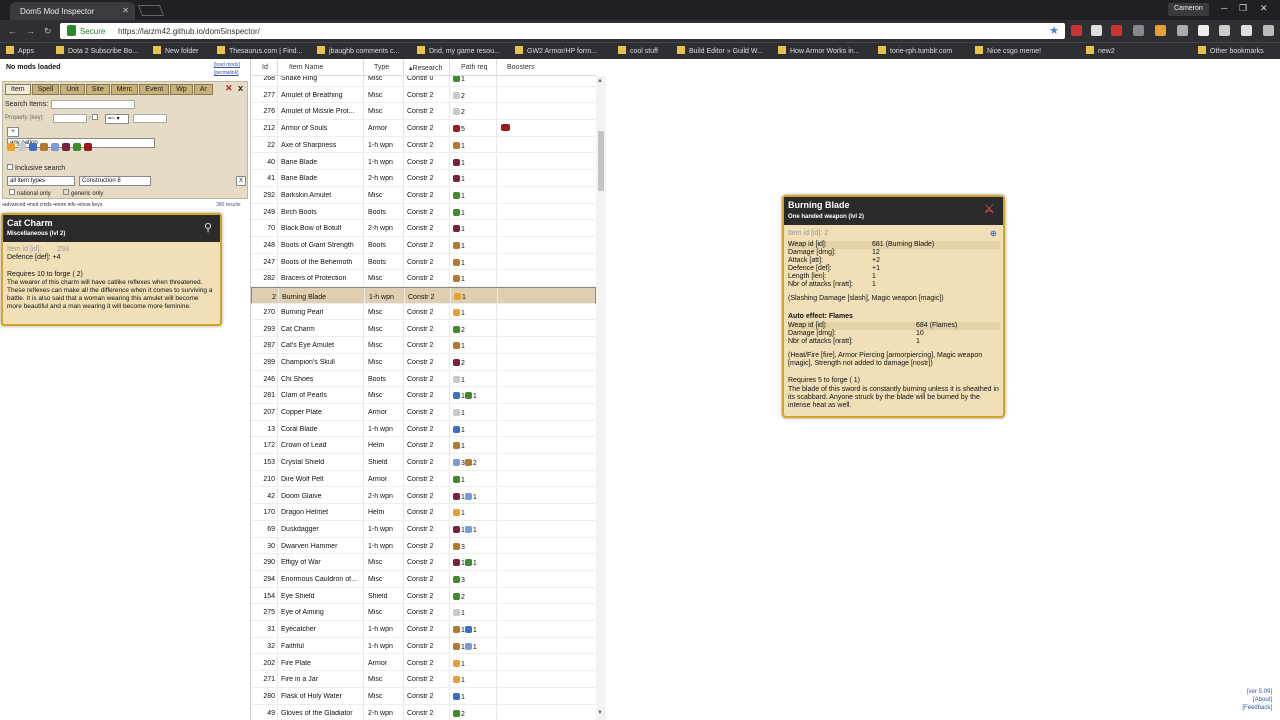  What do you see at coordinates (423, 646) in the screenshot?
I see `table-row: 32 Faithful 1-h wpn Constr 2 11` at bounding box center [423, 646].